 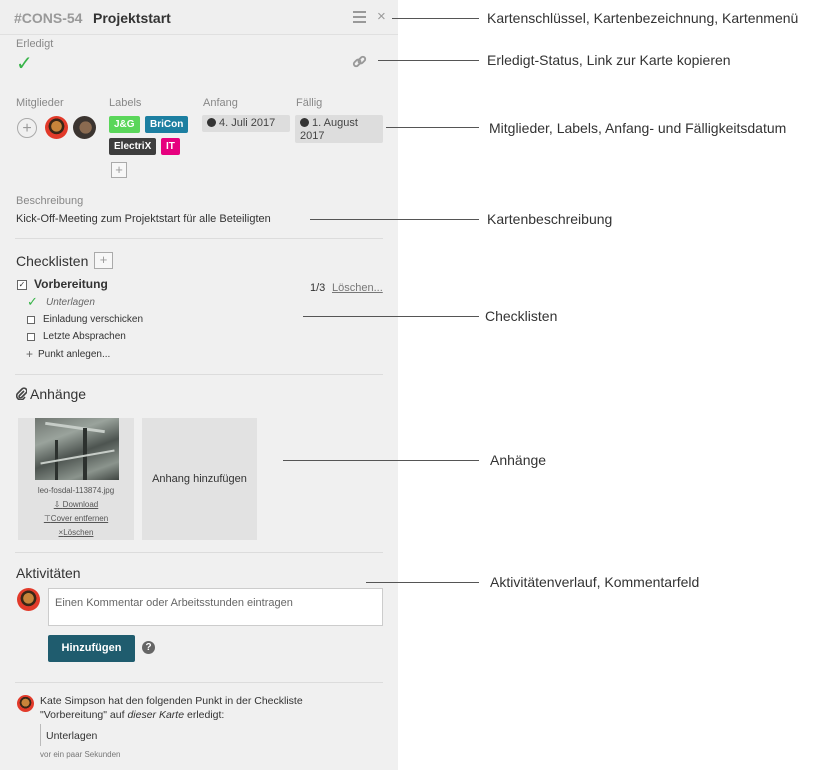 I want to click on card-link: dieser Karte, so click(x=155, y=715).